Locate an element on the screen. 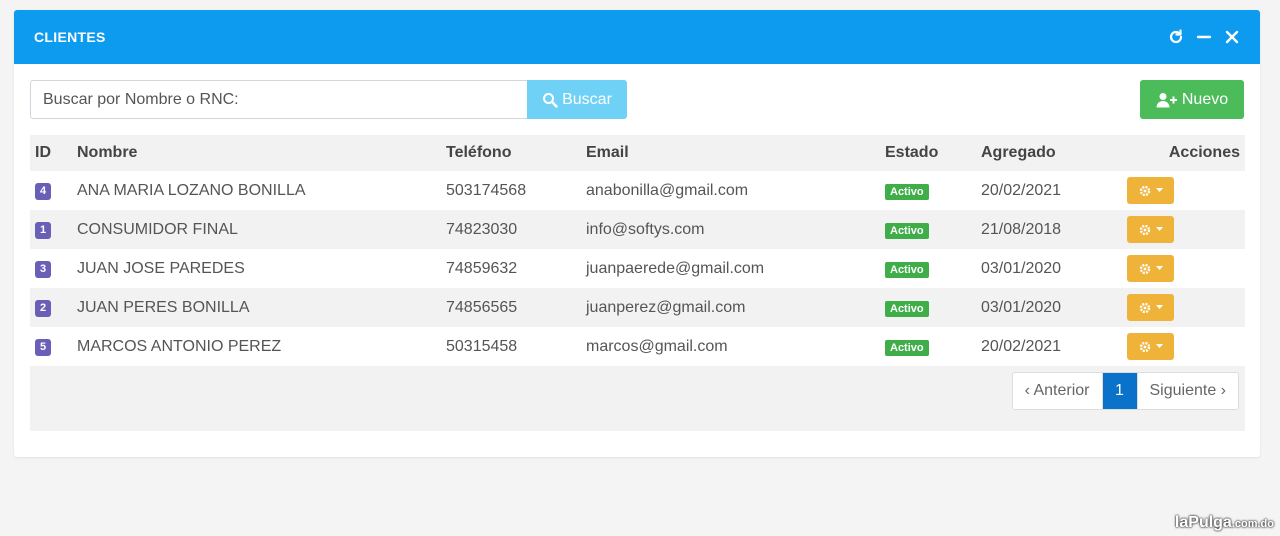 The height and width of the screenshot is (536, 1280). cell-telefono: 74859632 is located at coordinates (482, 268).